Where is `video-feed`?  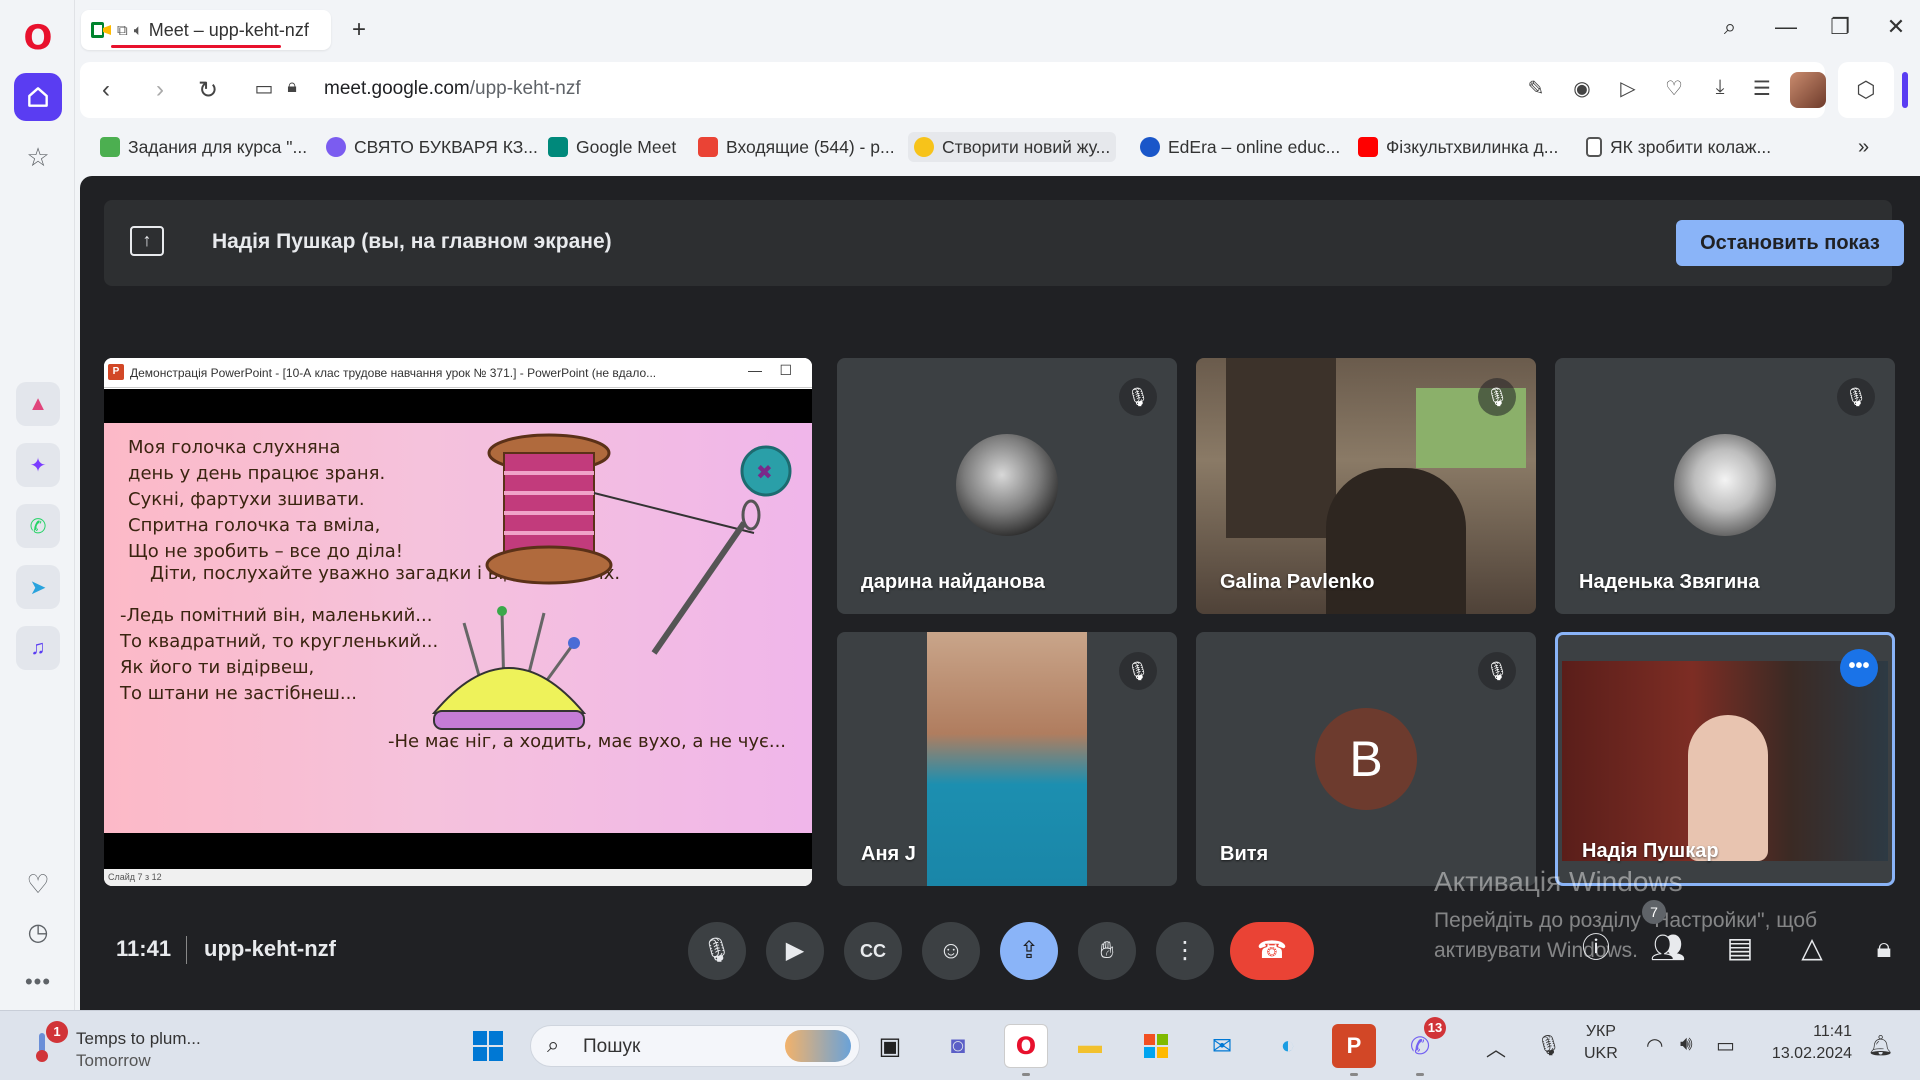 video-feed is located at coordinates (1007, 759).